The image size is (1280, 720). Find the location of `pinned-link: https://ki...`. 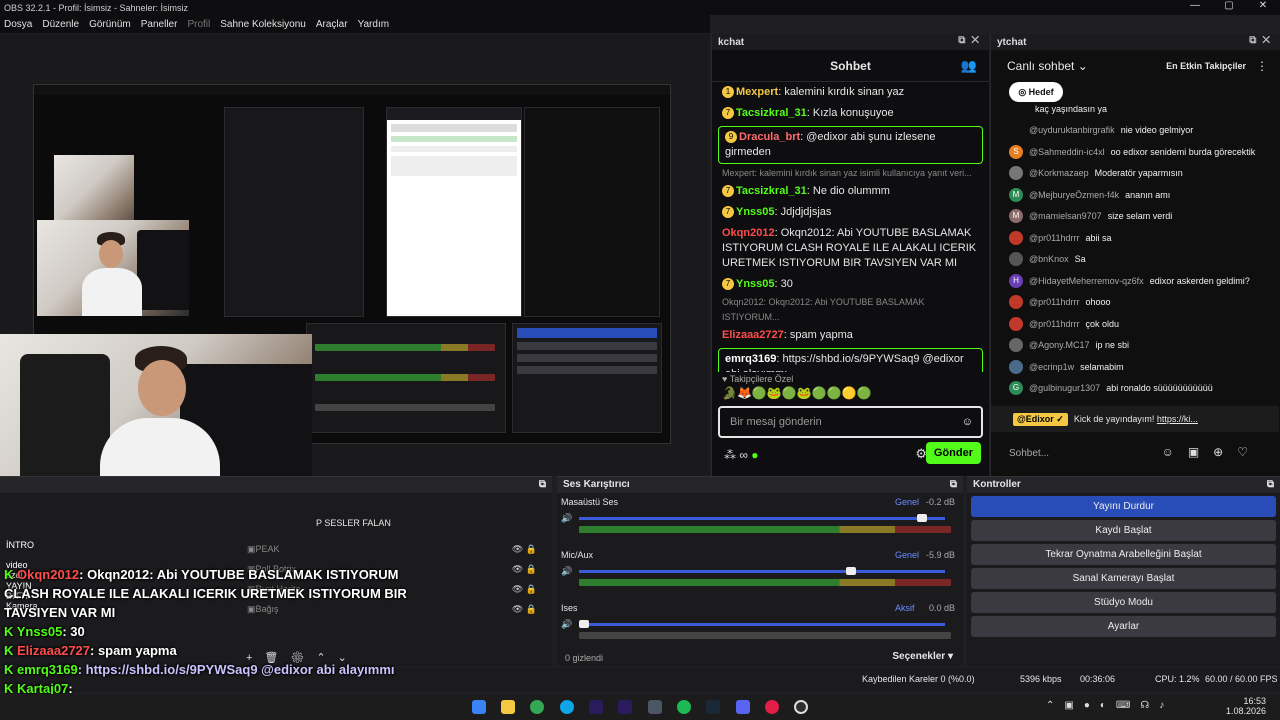

pinned-link: https://ki... is located at coordinates (1177, 419).